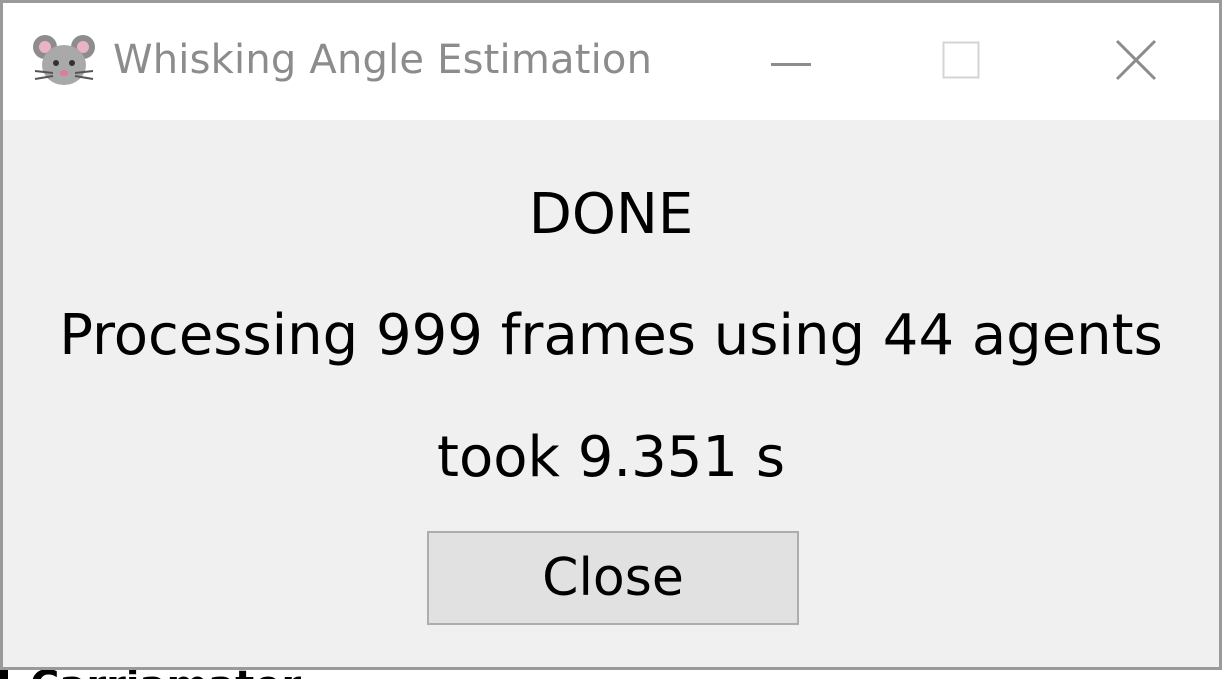 This screenshot has height=679, width=1222. I want to click on minimize-icon, so click(791, 61).